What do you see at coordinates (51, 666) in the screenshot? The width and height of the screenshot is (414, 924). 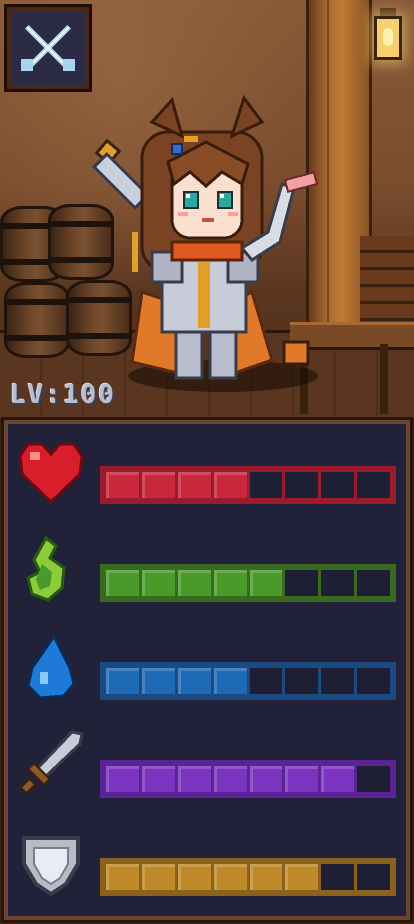 I see `water-drop-icon` at bounding box center [51, 666].